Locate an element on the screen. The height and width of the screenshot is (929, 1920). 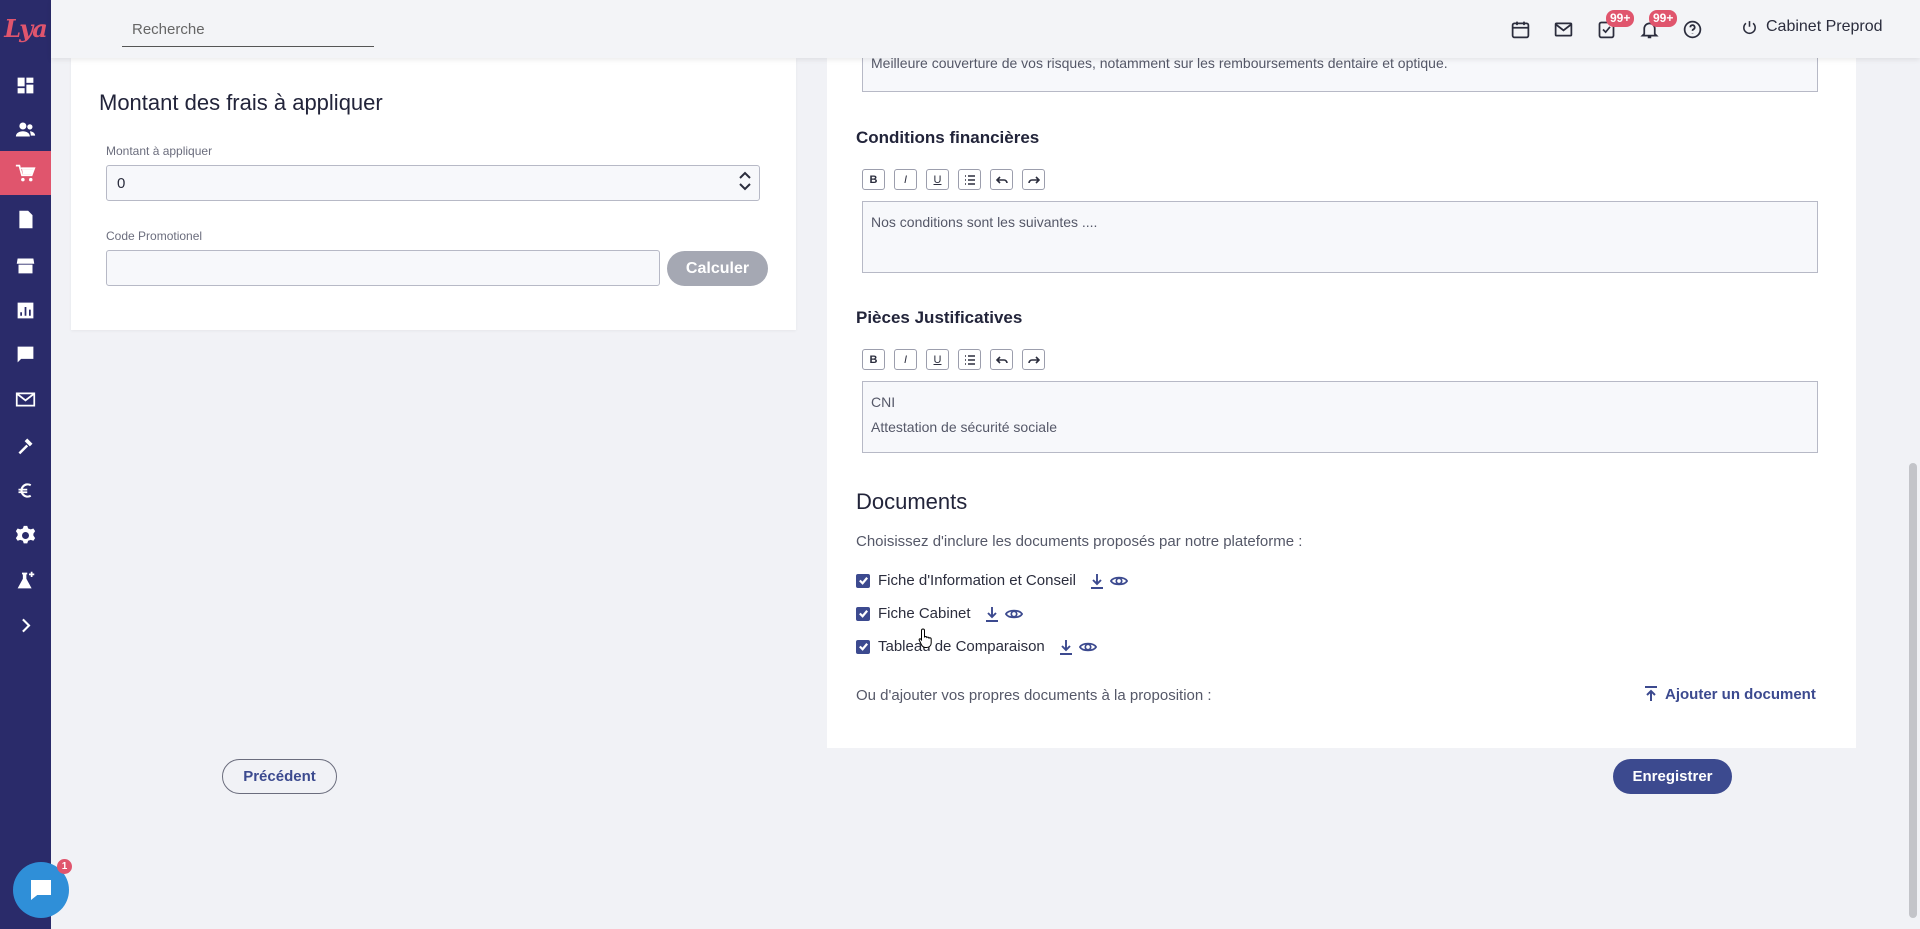
financial-toolbar: B I U is located at coordinates (953, 179).